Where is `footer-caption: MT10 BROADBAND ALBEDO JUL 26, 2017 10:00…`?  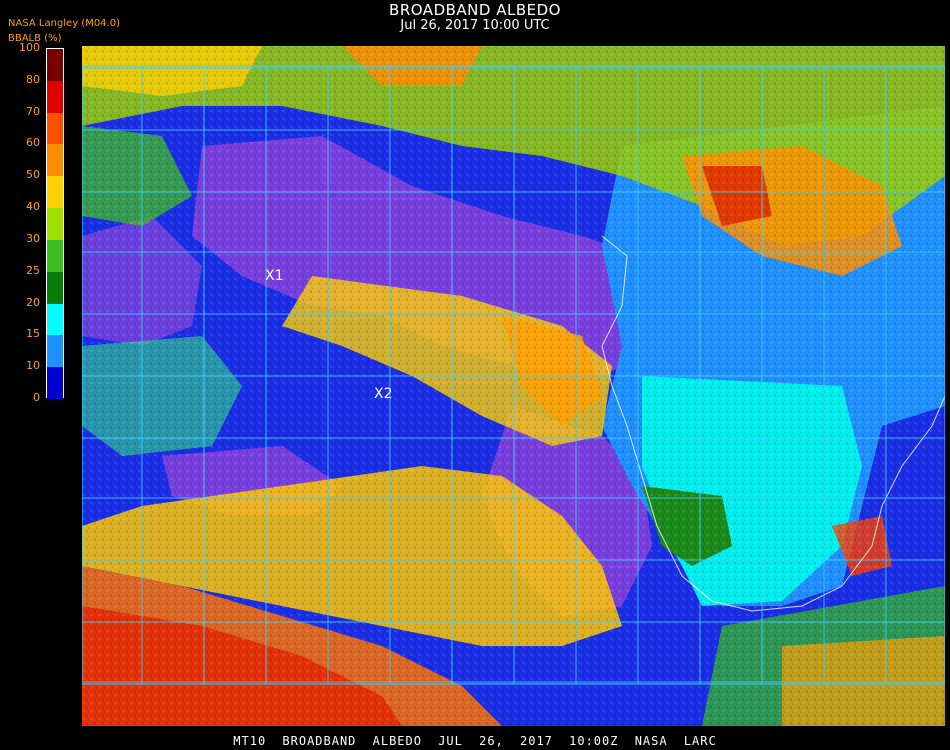
footer-caption: MT10 BROADBAND ALBEDO JUL 26, 2017 10:00… is located at coordinates (475, 741).